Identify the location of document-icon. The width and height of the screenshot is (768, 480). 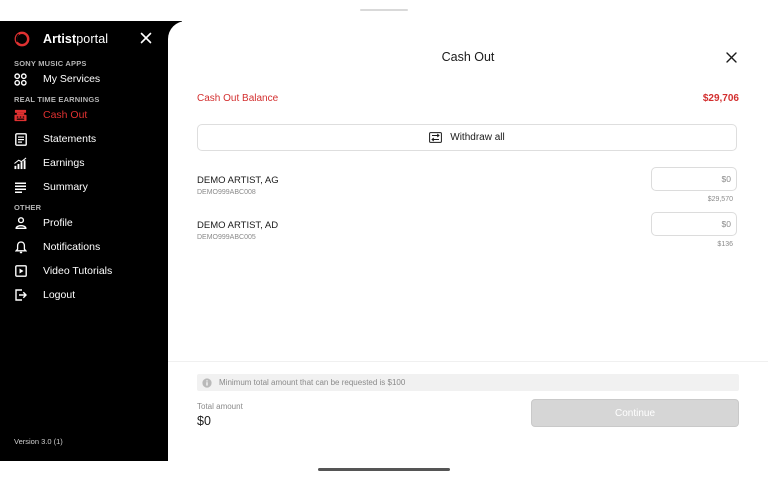
(20, 139).